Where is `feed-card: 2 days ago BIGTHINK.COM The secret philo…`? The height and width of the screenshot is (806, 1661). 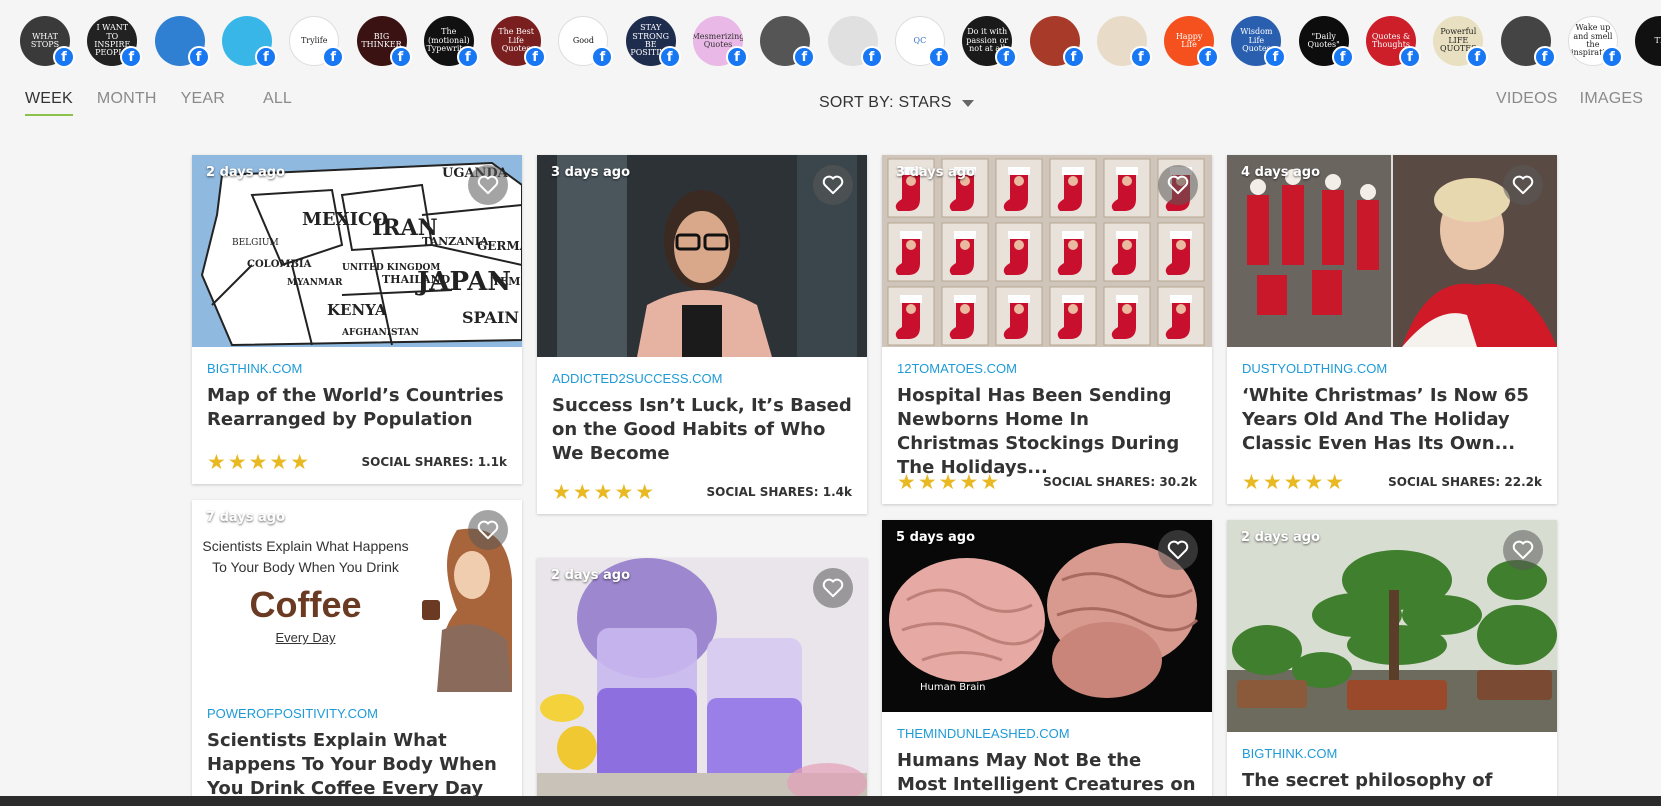
feed-card: 2 days ago BIGTHINK.COM The secret philo… is located at coordinates (1392, 663).